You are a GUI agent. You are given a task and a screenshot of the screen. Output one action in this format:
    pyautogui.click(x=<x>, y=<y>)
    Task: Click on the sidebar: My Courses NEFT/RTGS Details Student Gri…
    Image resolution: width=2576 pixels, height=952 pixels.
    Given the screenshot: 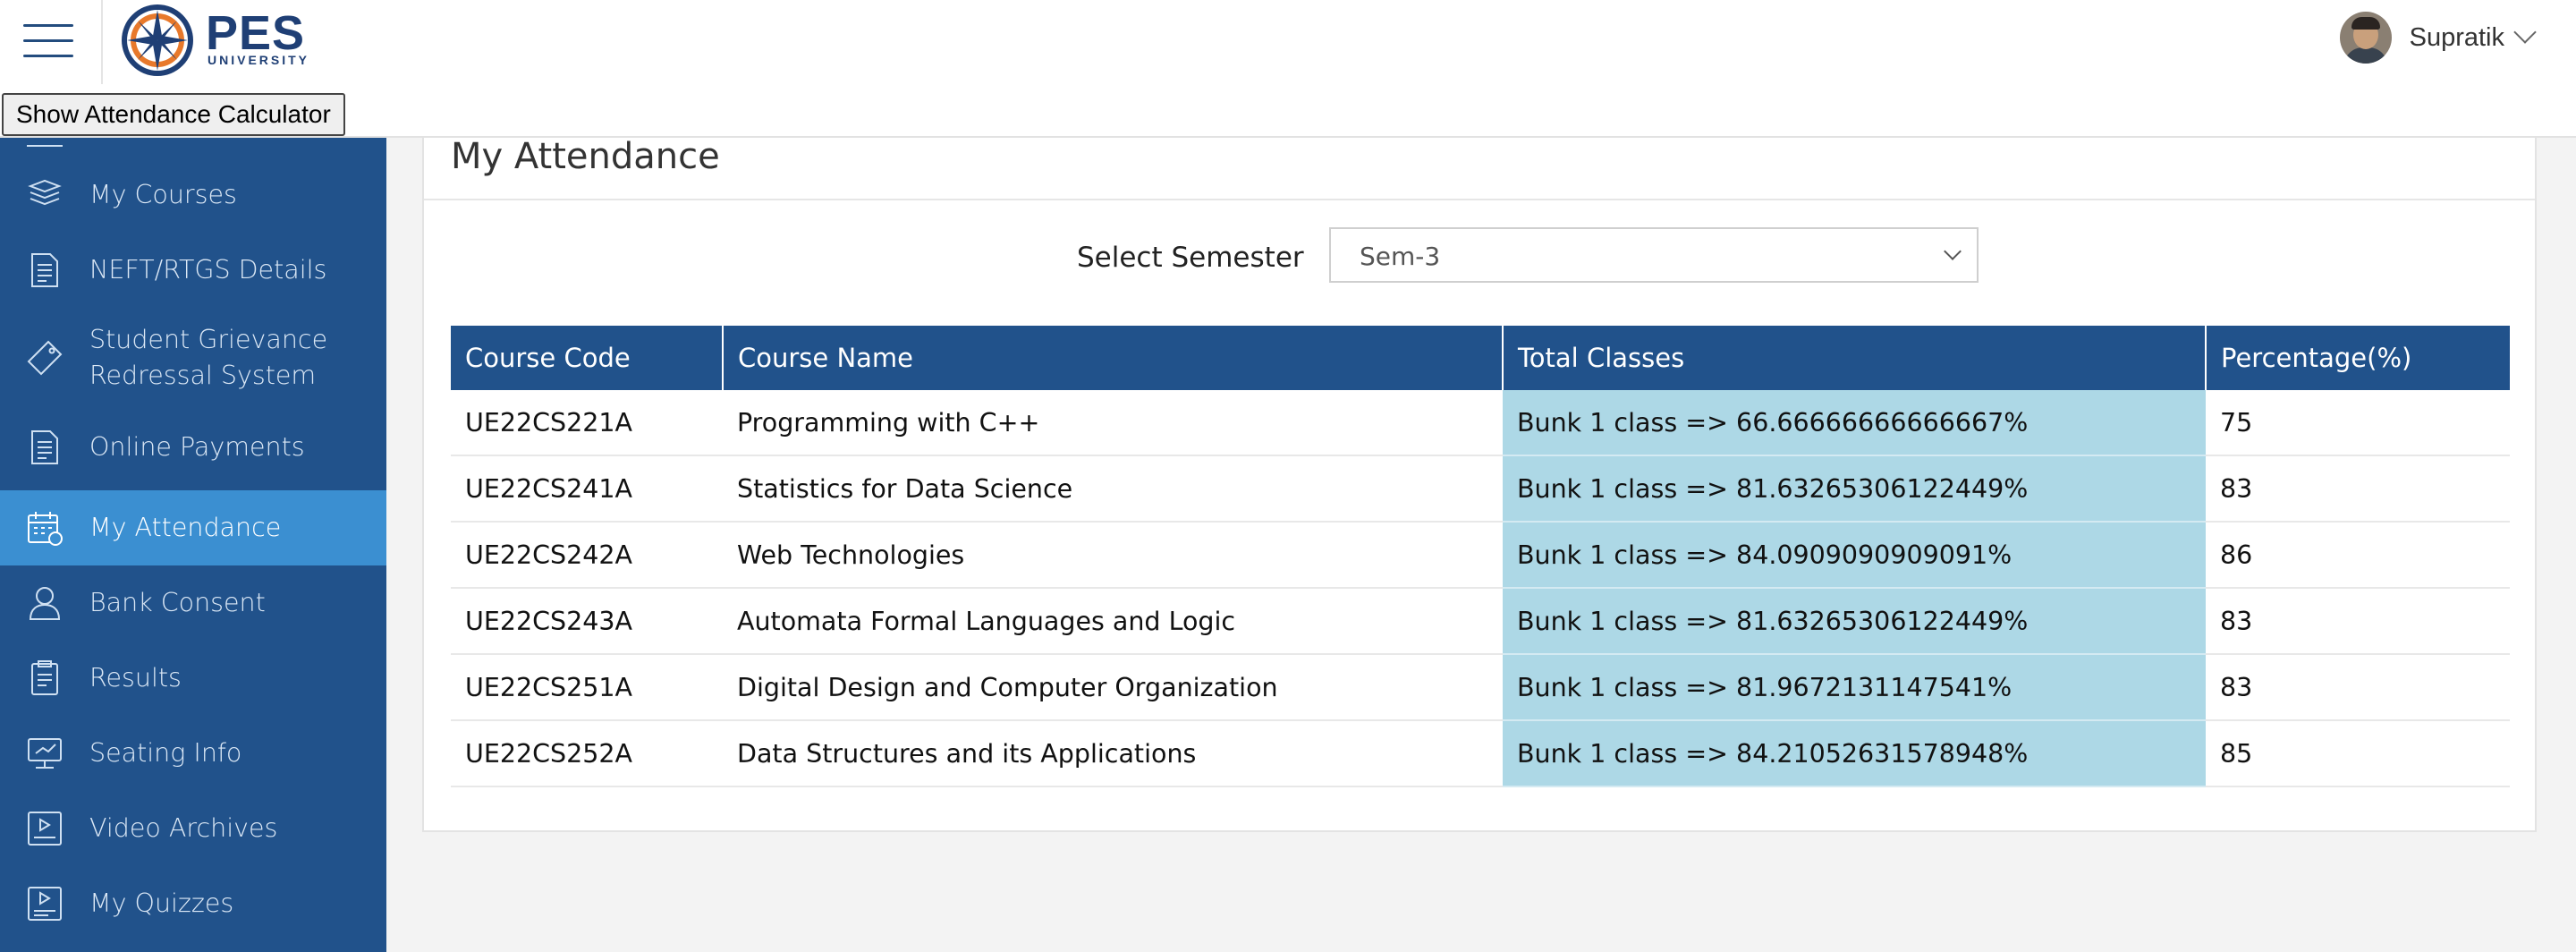 What is the action you would take?
    pyautogui.click(x=193, y=545)
    